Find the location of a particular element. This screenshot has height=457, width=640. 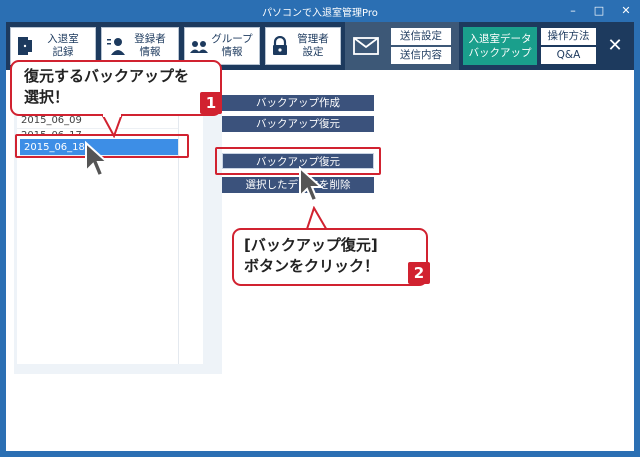

callout-step-2: [バックアップ復元] ボタンをクリック！ is located at coordinates (330, 257).